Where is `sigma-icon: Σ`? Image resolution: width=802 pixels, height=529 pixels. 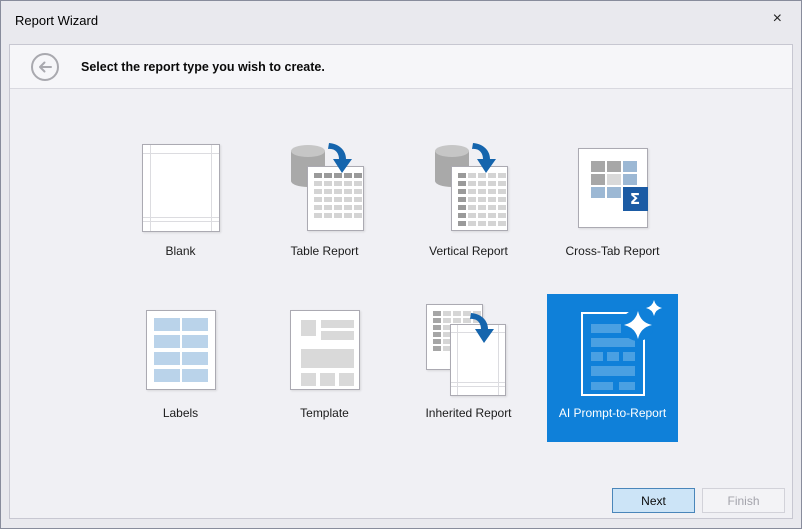 sigma-icon: Σ is located at coordinates (635, 199).